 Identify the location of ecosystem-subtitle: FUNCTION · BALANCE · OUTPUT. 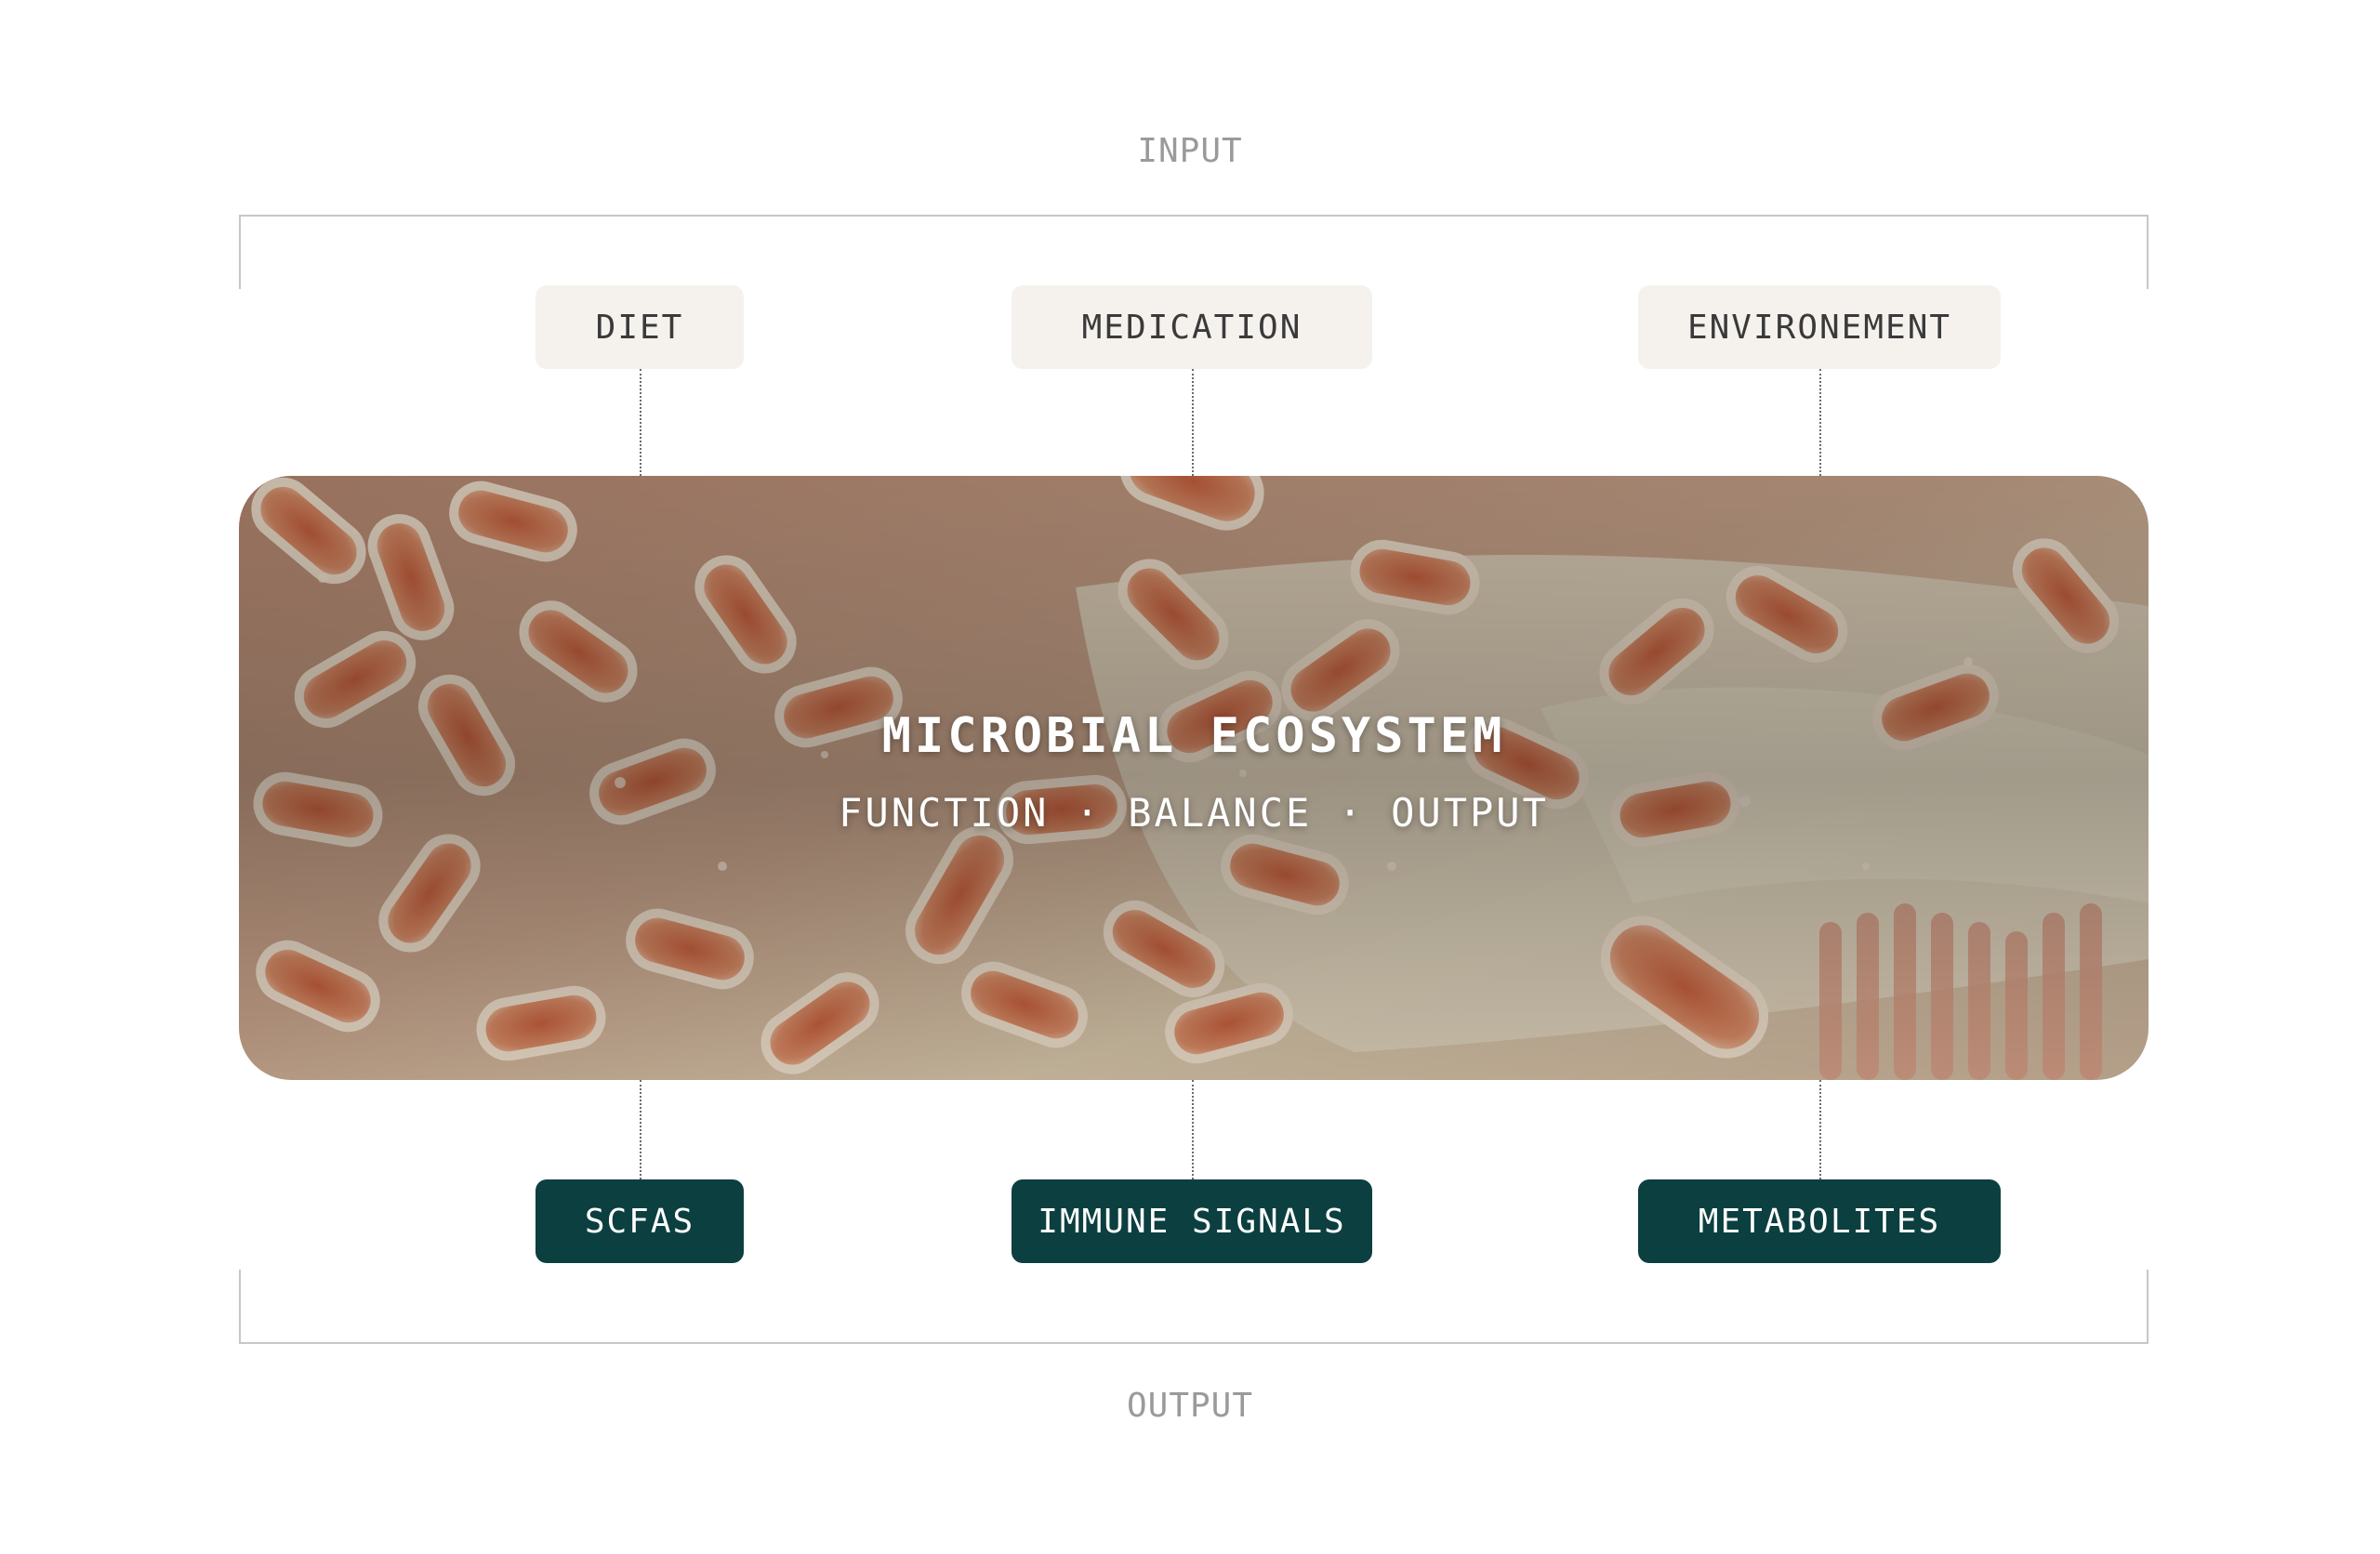
(1194, 813).